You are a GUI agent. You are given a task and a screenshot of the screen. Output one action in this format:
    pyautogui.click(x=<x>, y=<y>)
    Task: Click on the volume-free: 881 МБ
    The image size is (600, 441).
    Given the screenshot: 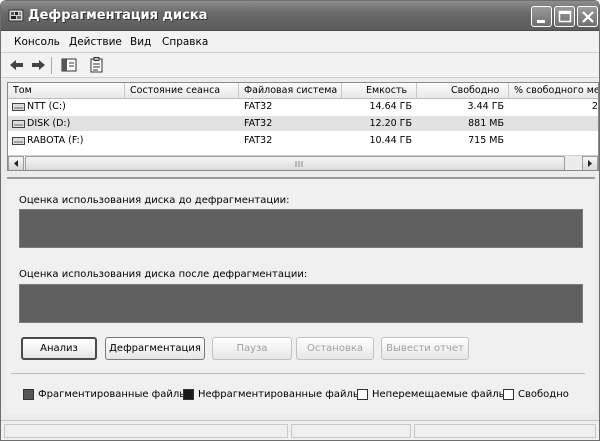 What is the action you would take?
    pyautogui.click(x=486, y=123)
    